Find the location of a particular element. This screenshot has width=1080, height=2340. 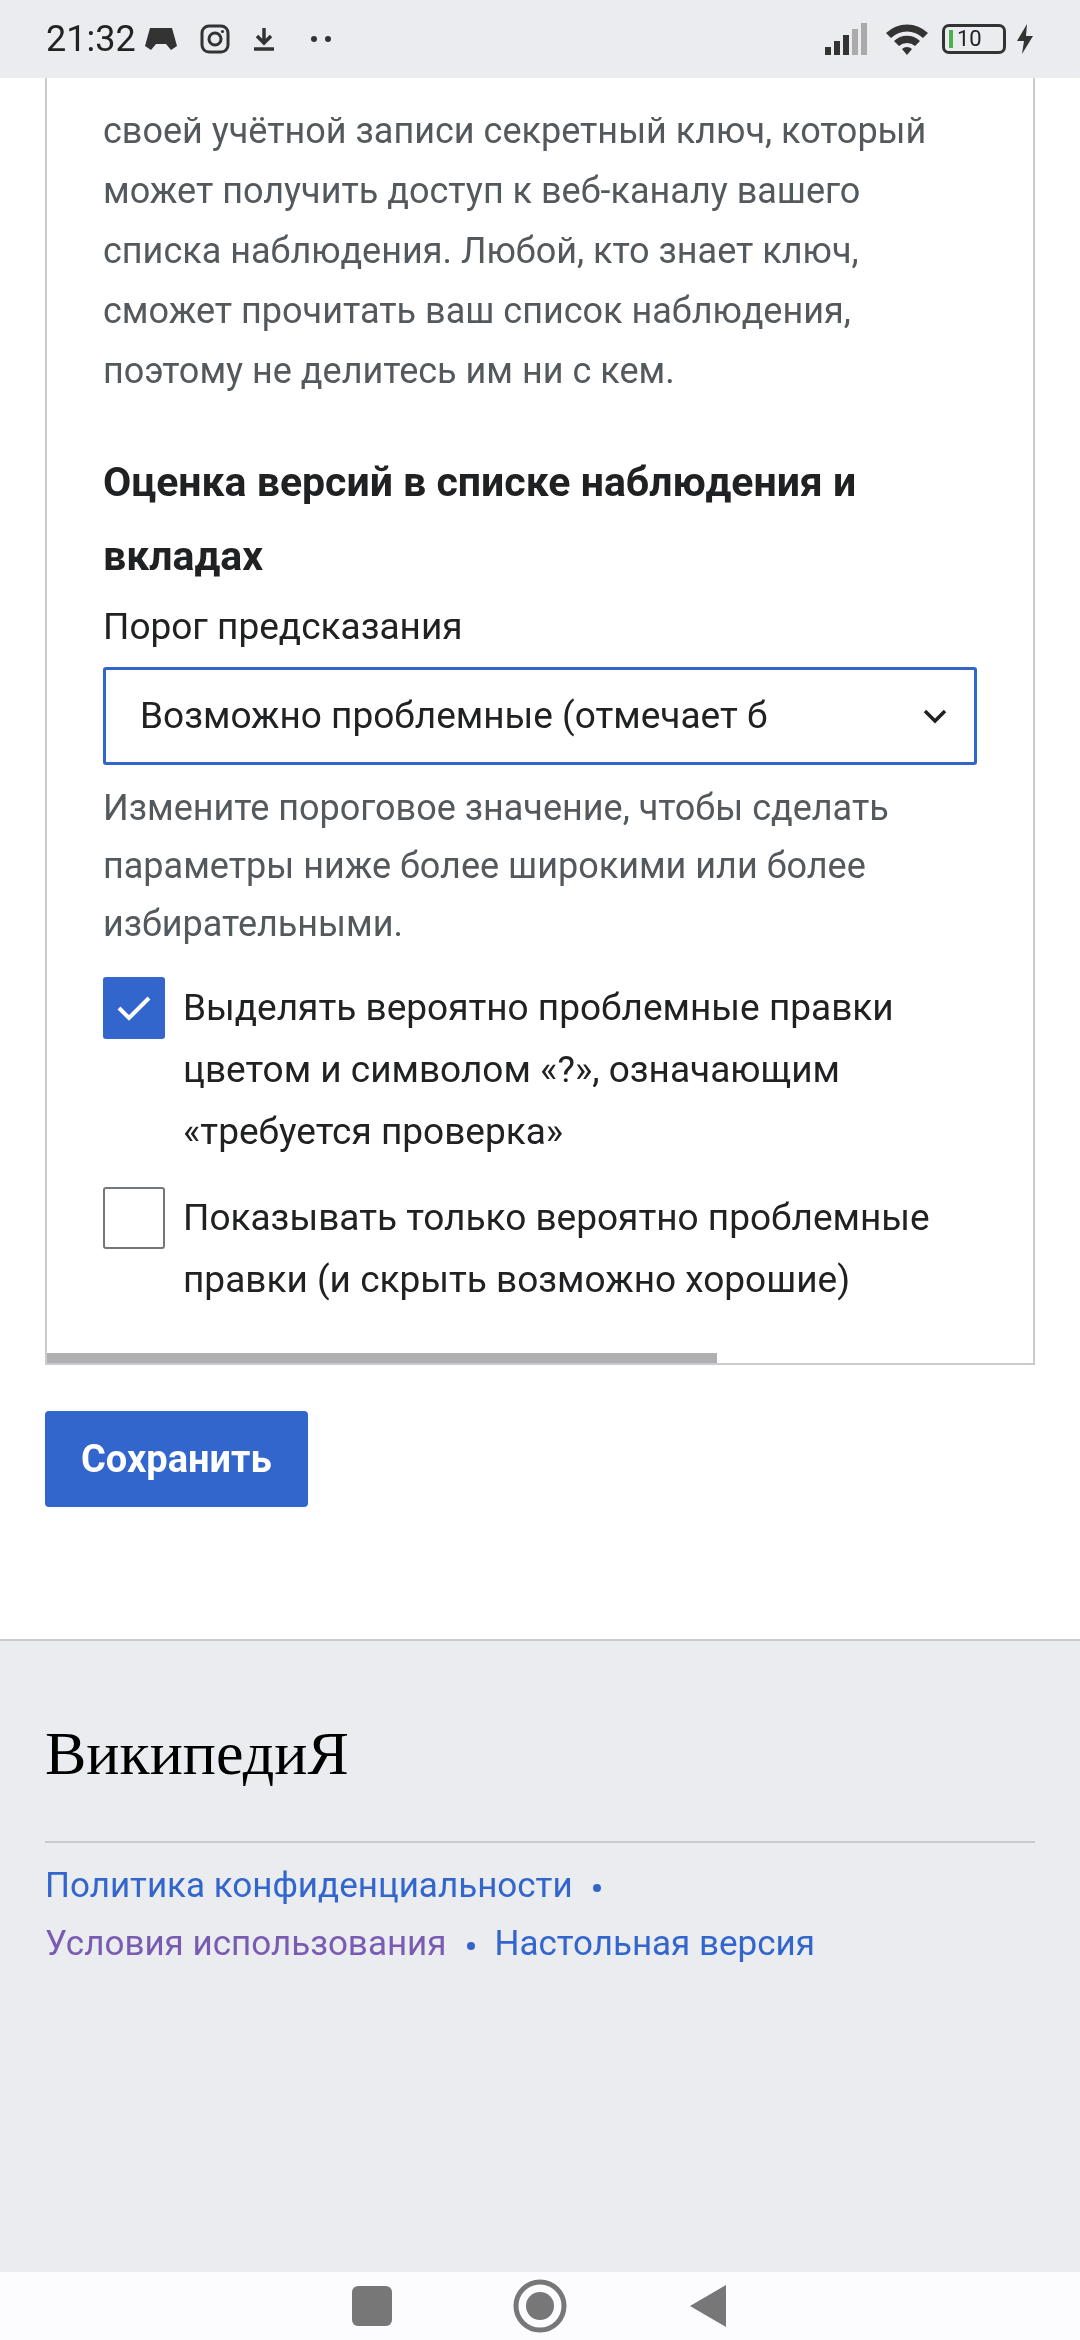

footer-link: Настольная версия is located at coordinates (654, 1943).